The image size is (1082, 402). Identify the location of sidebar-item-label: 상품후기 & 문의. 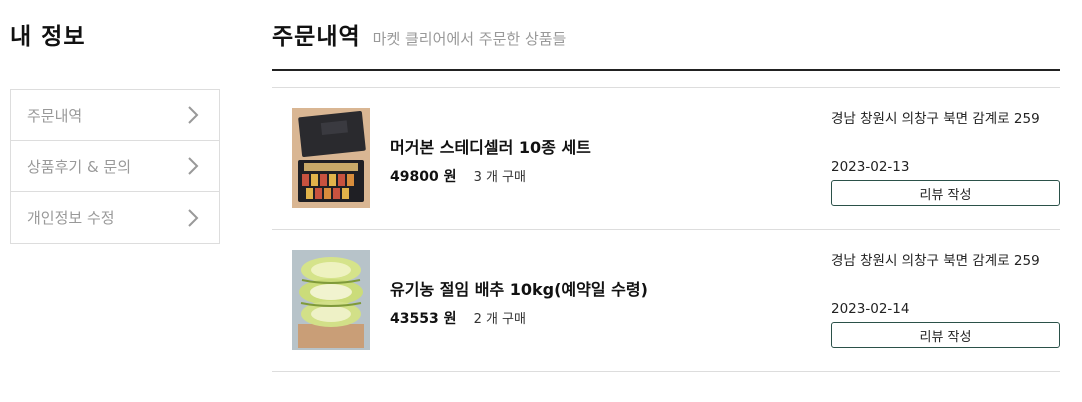
(79, 166).